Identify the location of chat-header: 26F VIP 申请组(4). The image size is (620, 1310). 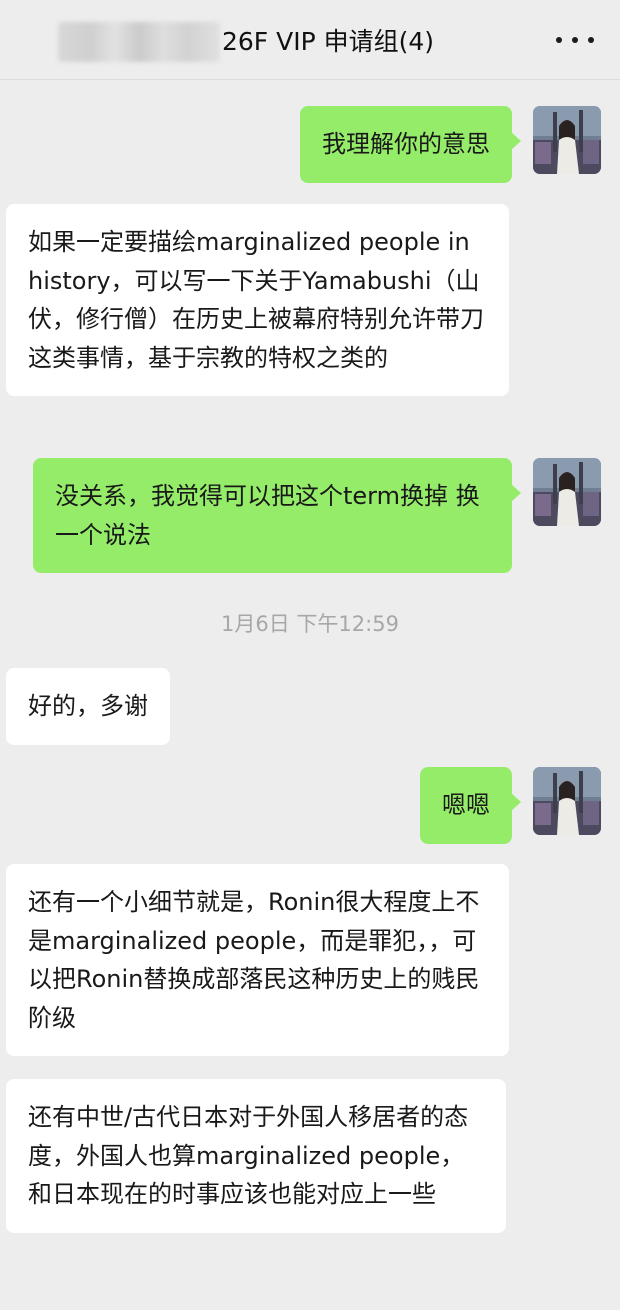
(310, 40).